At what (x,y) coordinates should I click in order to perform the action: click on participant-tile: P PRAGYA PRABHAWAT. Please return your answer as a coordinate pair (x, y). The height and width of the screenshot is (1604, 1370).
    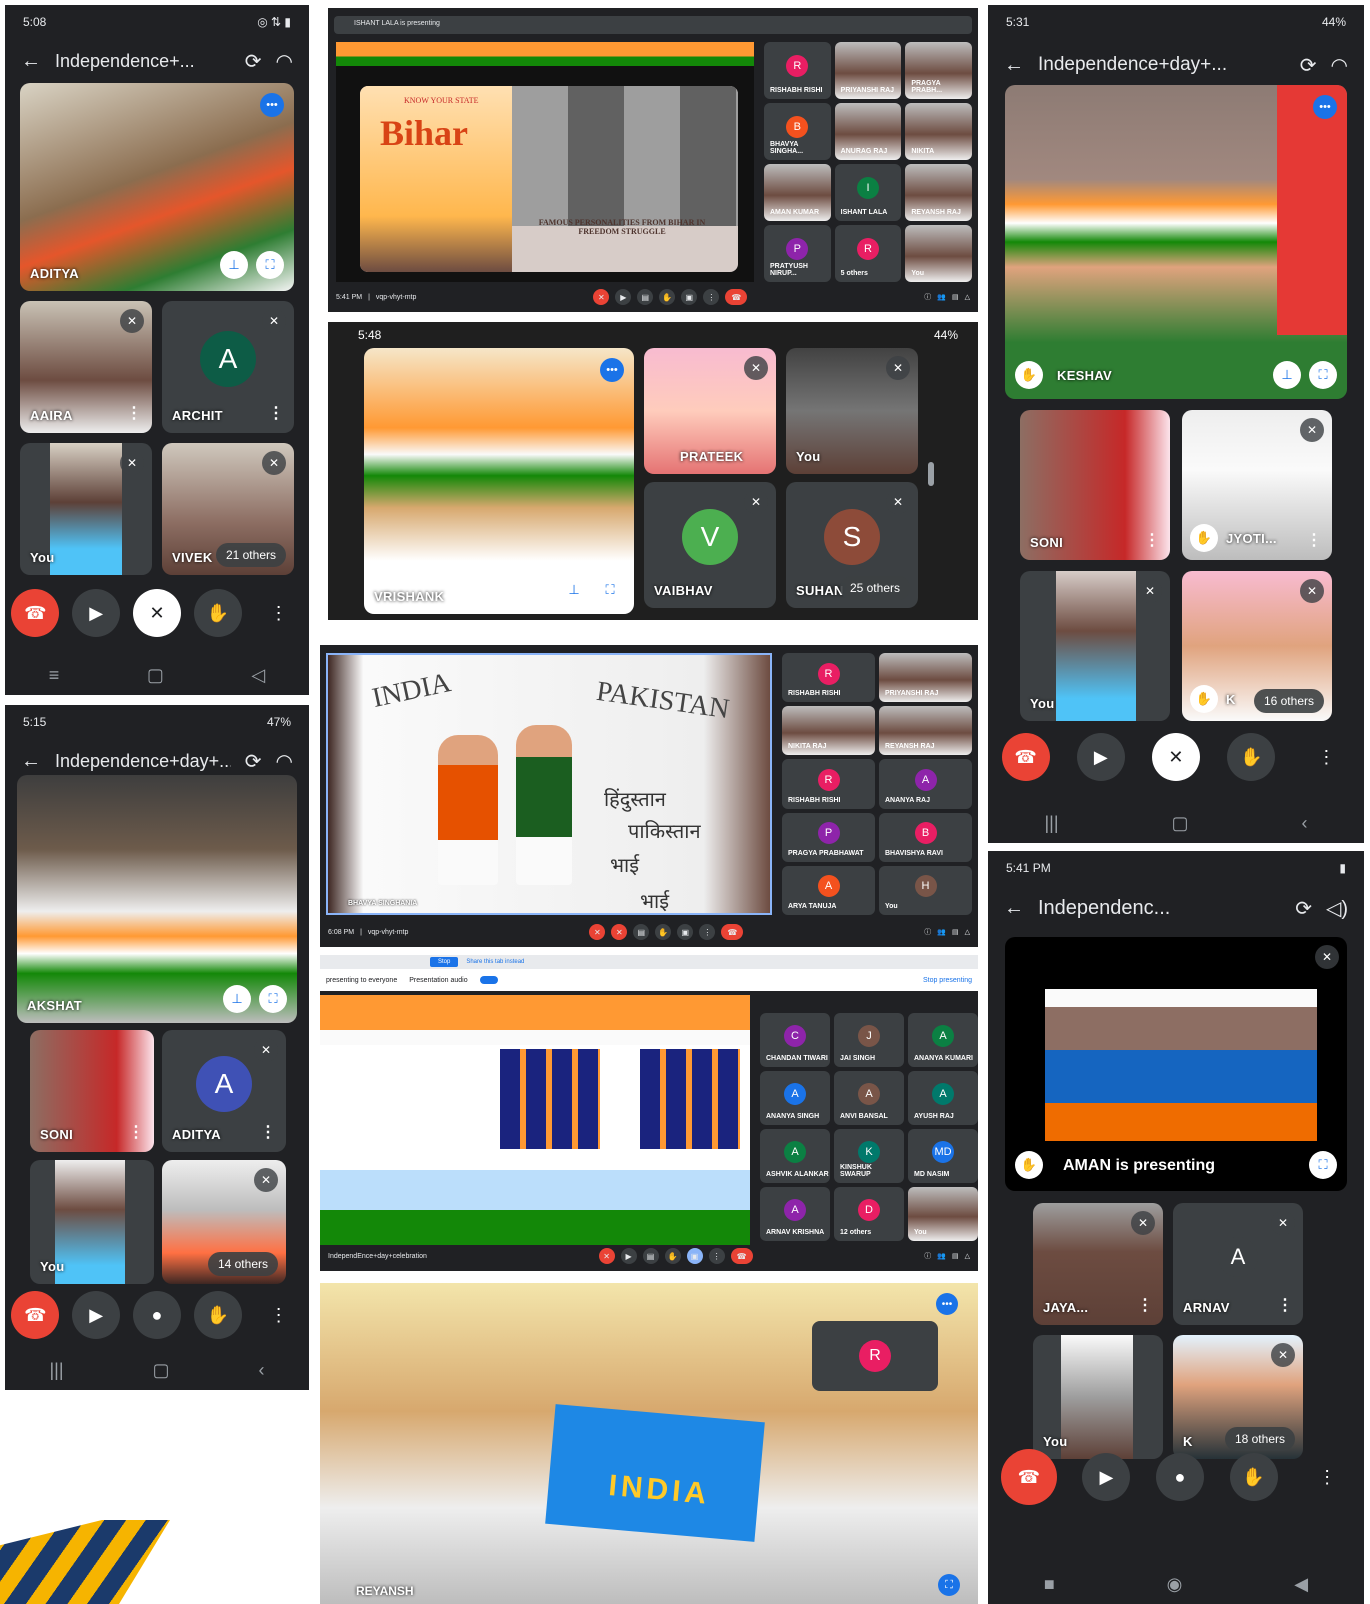
    Looking at the image, I should click on (828, 837).